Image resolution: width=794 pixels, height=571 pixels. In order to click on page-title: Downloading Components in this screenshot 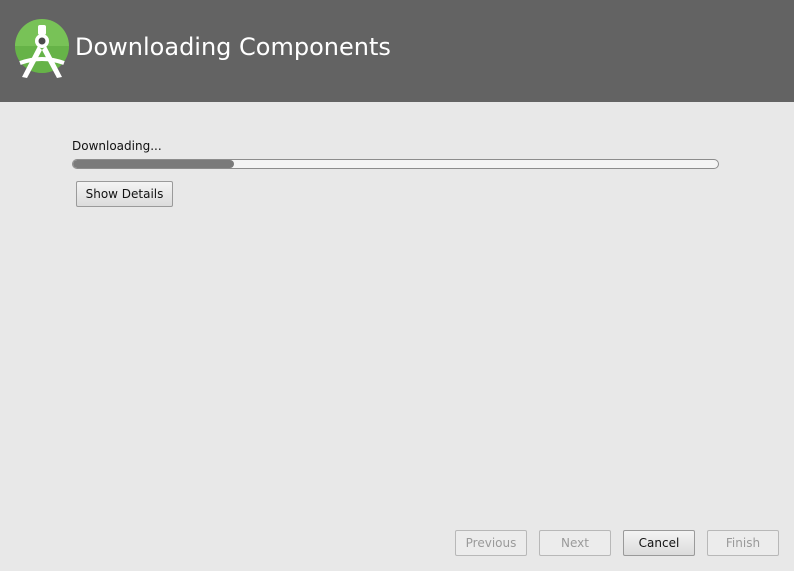, I will do `click(233, 47)`.